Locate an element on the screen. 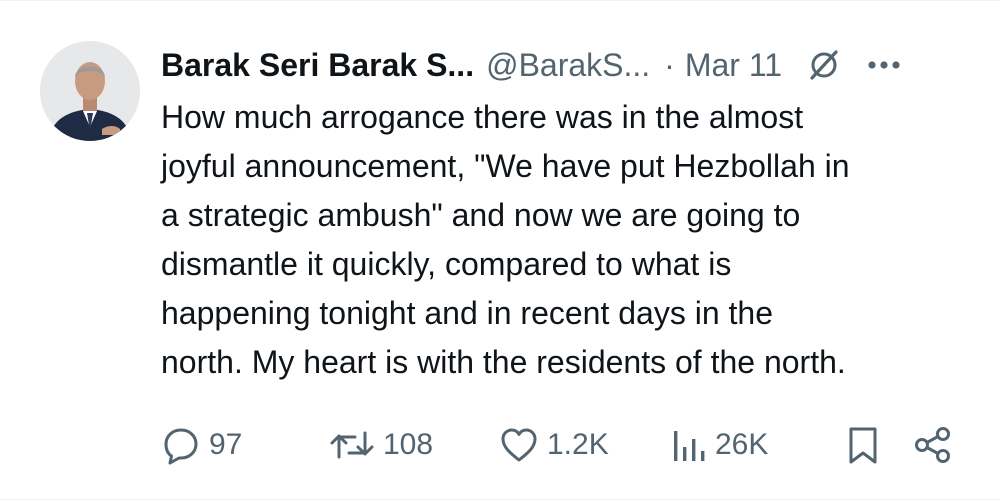  repost-count: 108 is located at coordinates (408, 444).